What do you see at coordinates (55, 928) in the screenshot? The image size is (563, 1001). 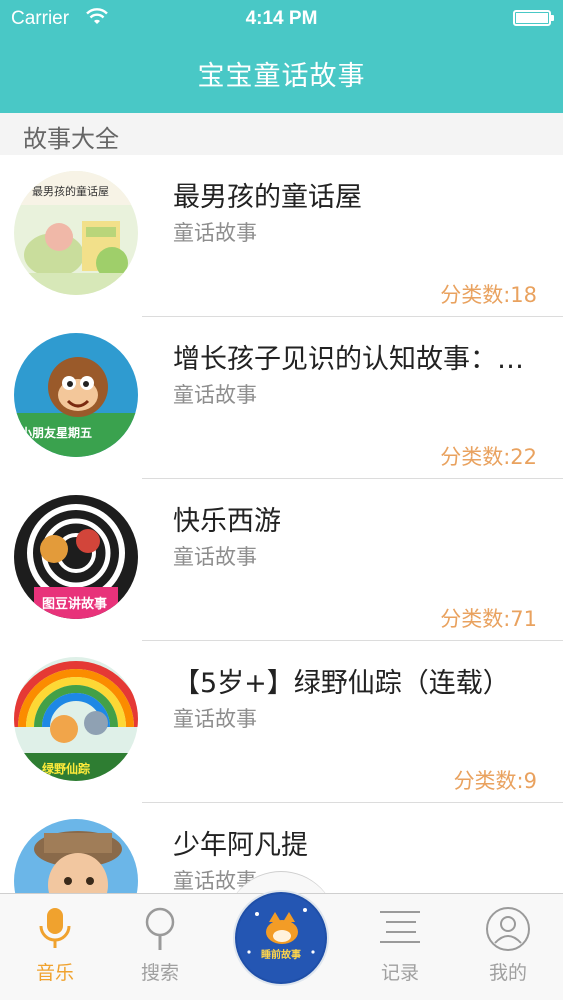 I see `microphone-icon` at bounding box center [55, 928].